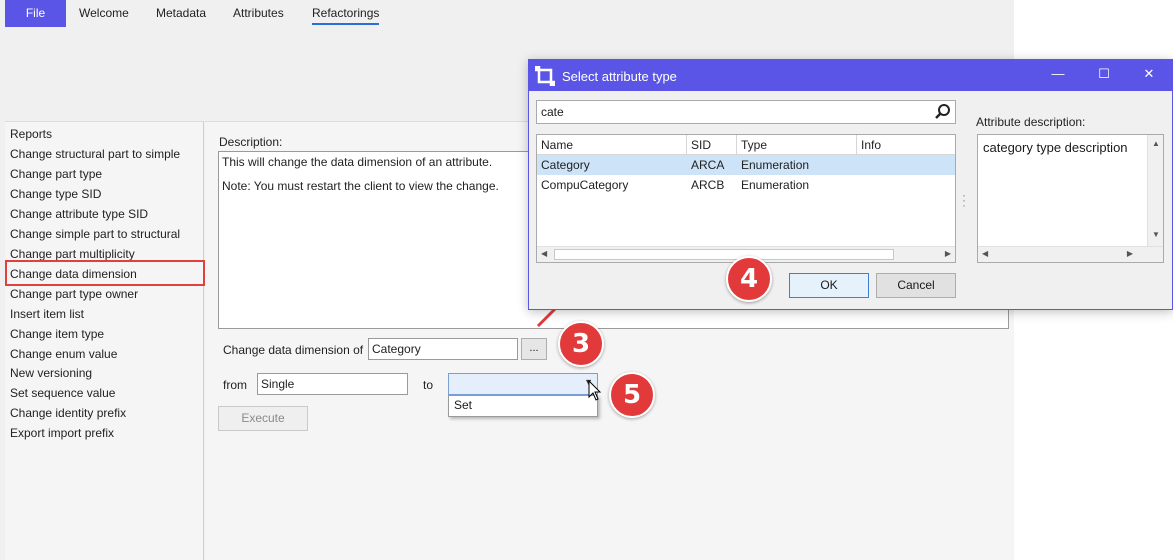  Describe the element at coordinates (523, 384) in the screenshot. I see `to-select: ▼` at that location.